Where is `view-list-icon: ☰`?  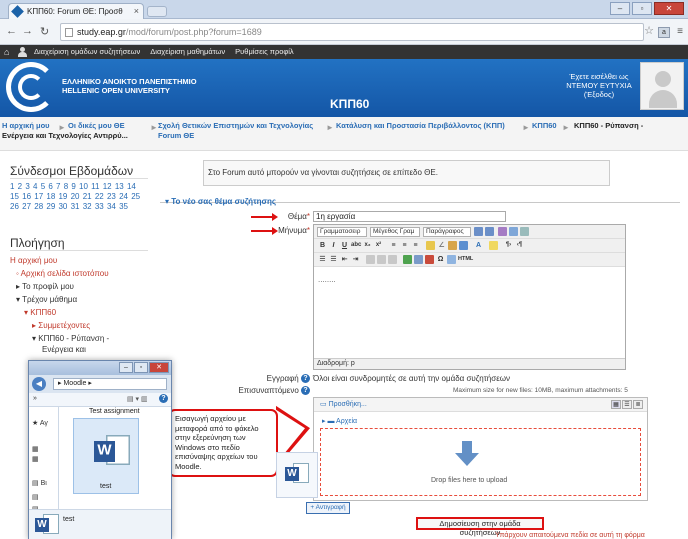 view-list-icon: ☰ is located at coordinates (627, 404).